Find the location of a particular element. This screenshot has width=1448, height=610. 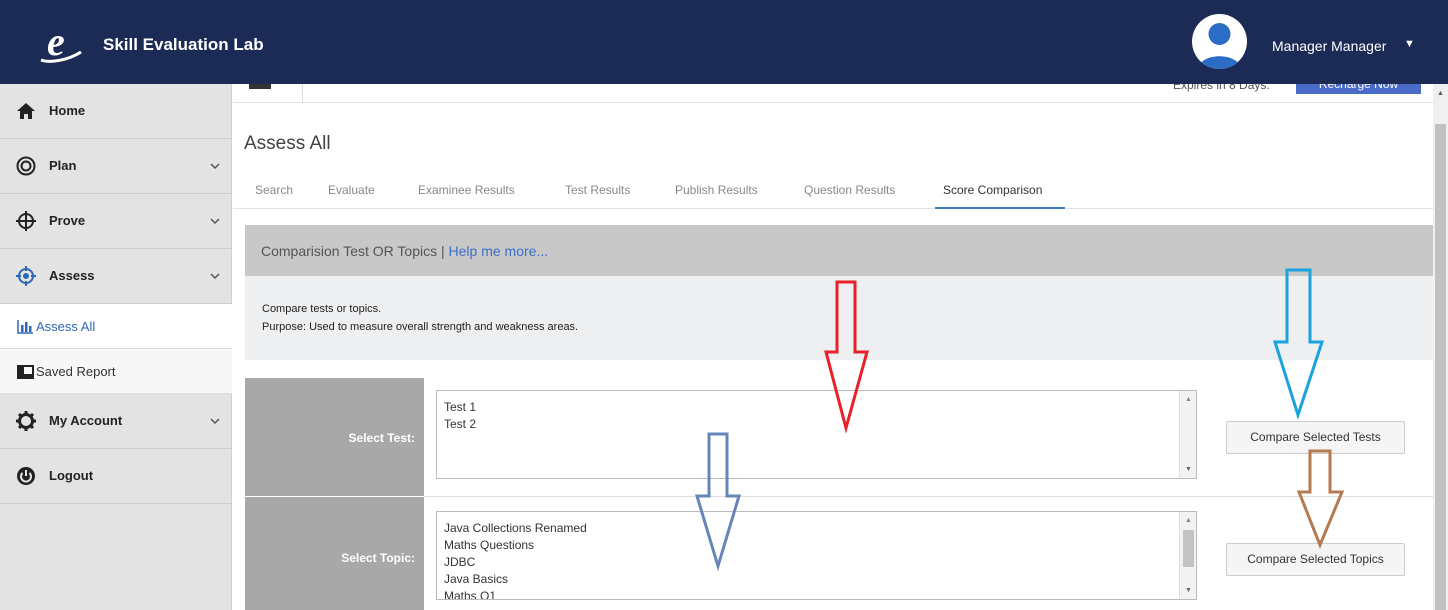

brown-arrow-icon is located at coordinates (1320, 499).